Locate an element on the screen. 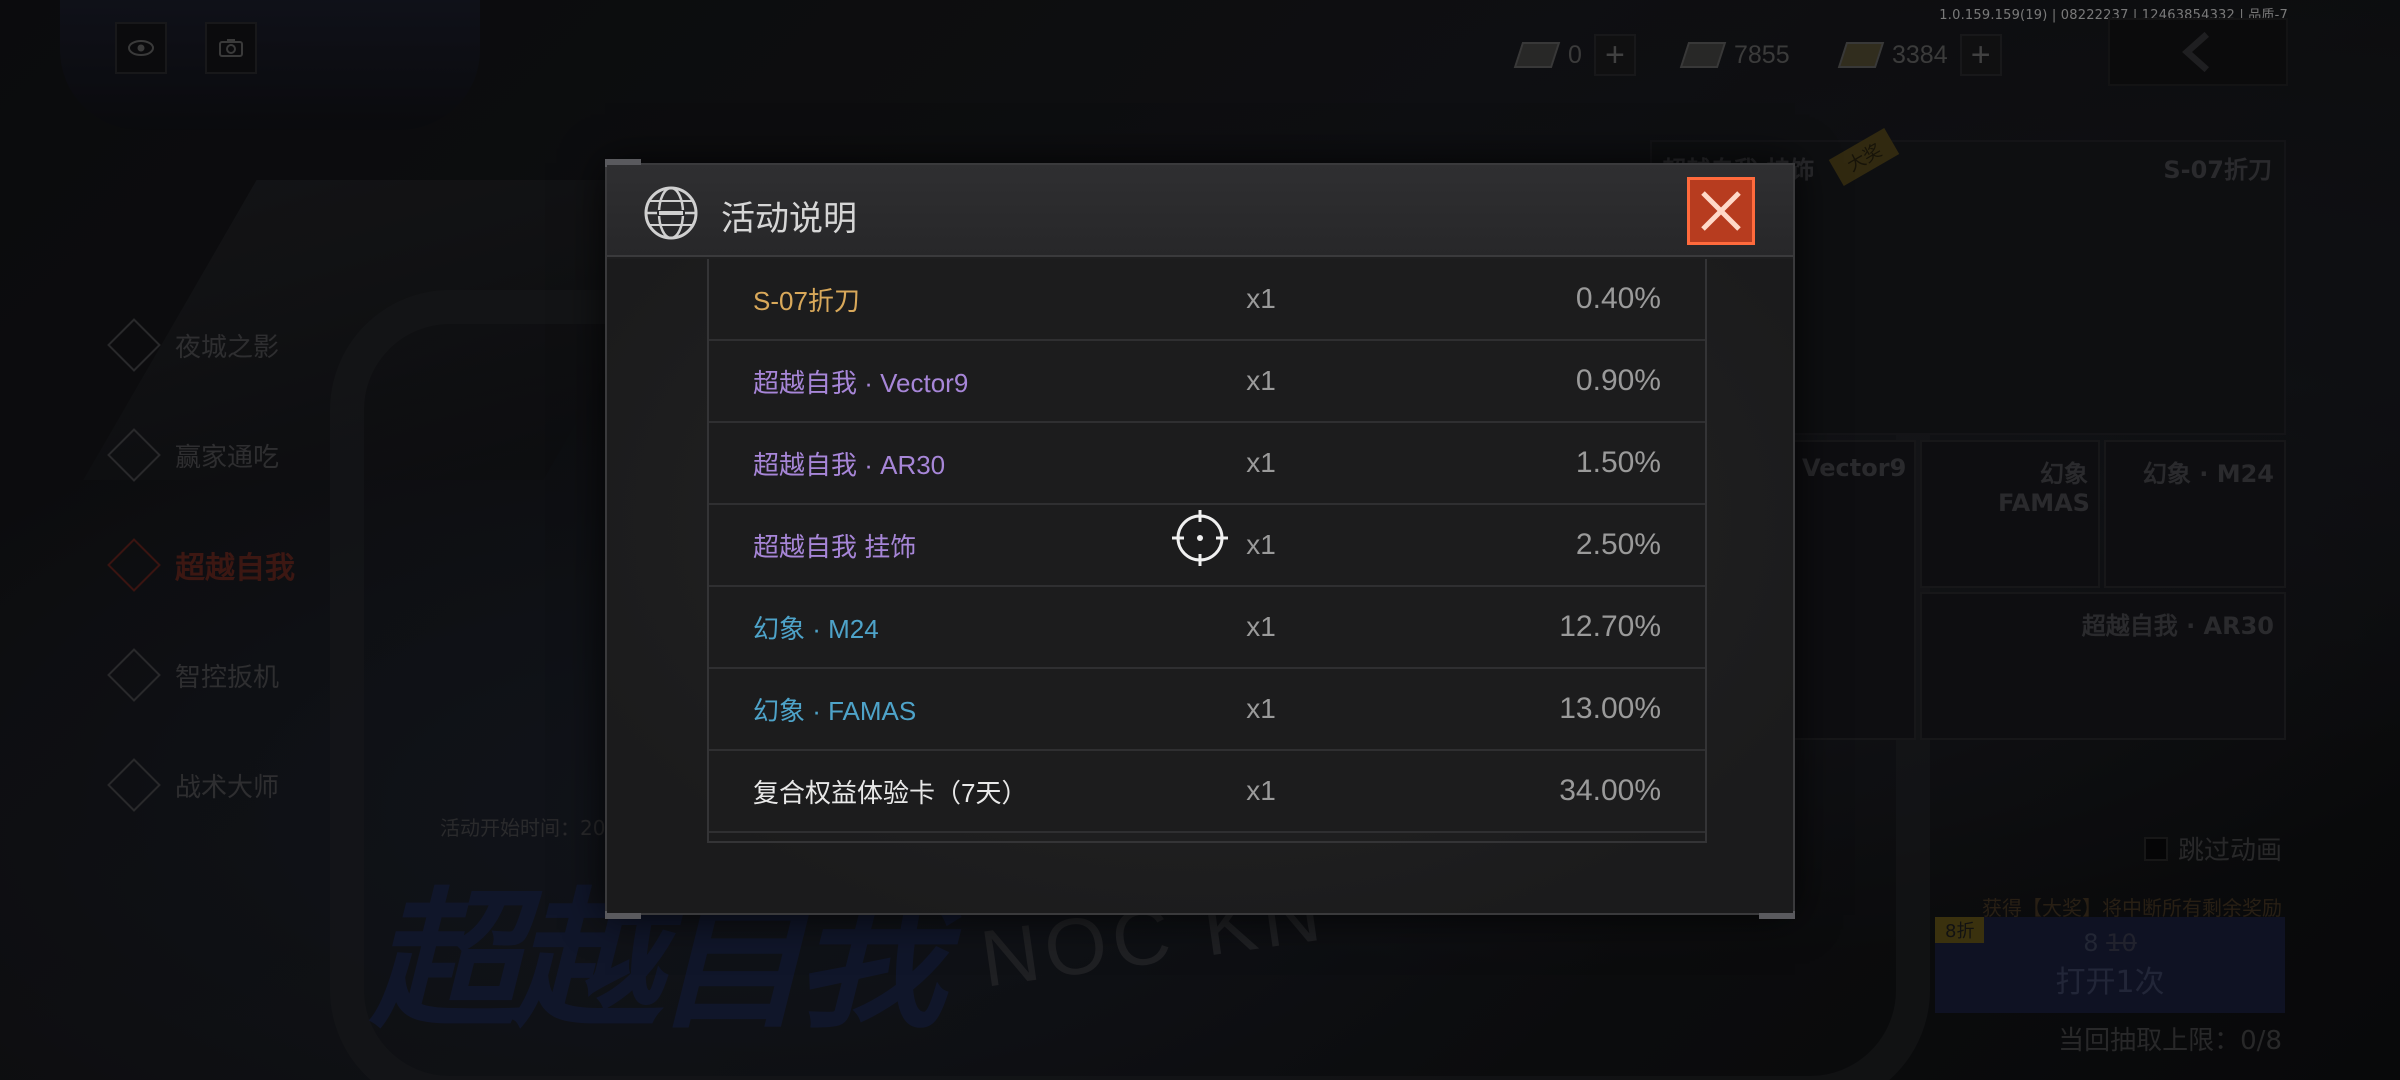  item-name: 超越自我 挂饰 is located at coordinates (835, 546).